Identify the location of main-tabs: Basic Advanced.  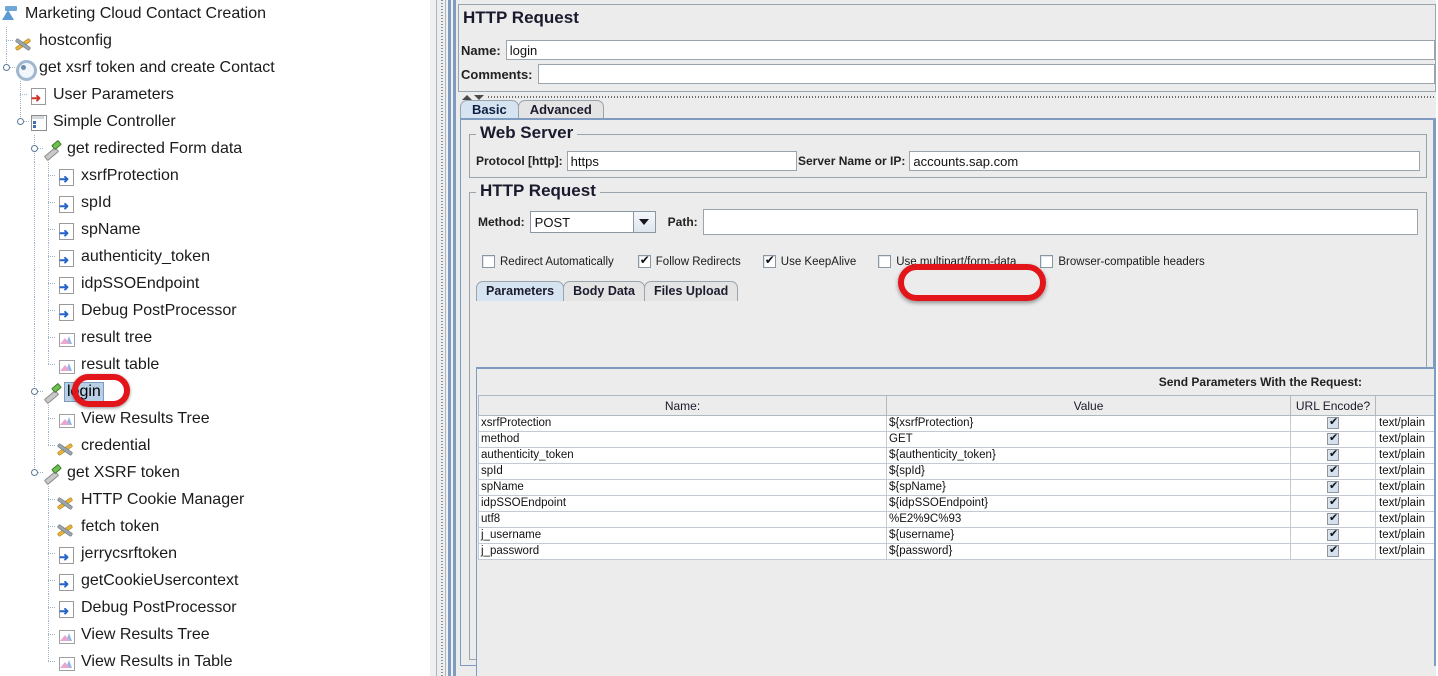
(532, 109).